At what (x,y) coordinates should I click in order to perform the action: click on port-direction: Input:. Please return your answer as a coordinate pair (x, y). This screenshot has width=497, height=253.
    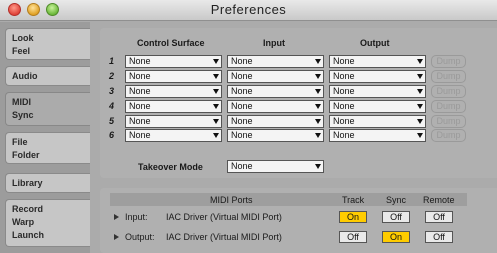
    Looking at the image, I should click on (136, 217).